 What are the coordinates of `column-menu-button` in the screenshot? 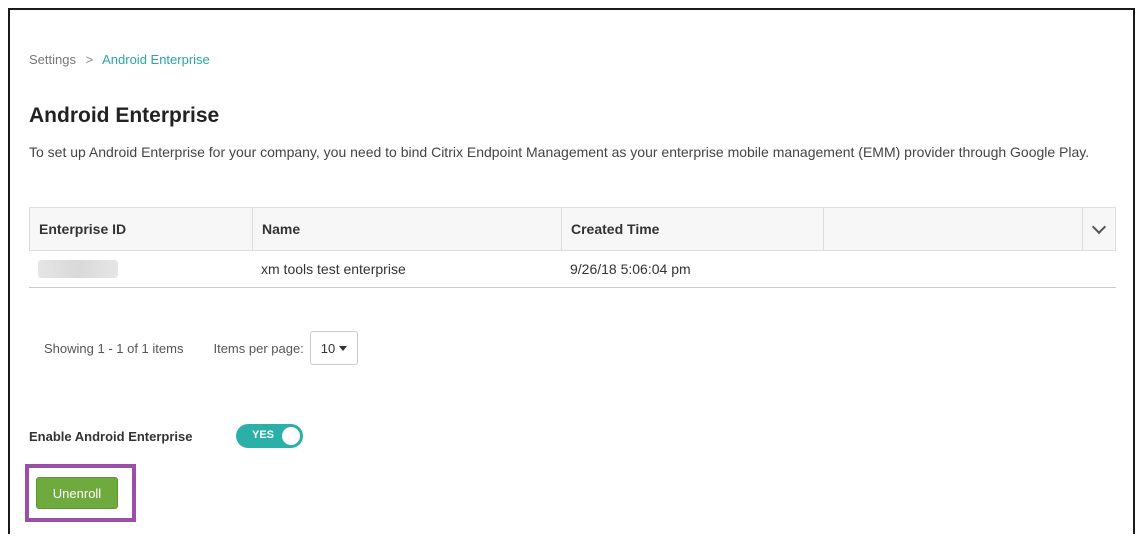 It's located at (1099, 229).